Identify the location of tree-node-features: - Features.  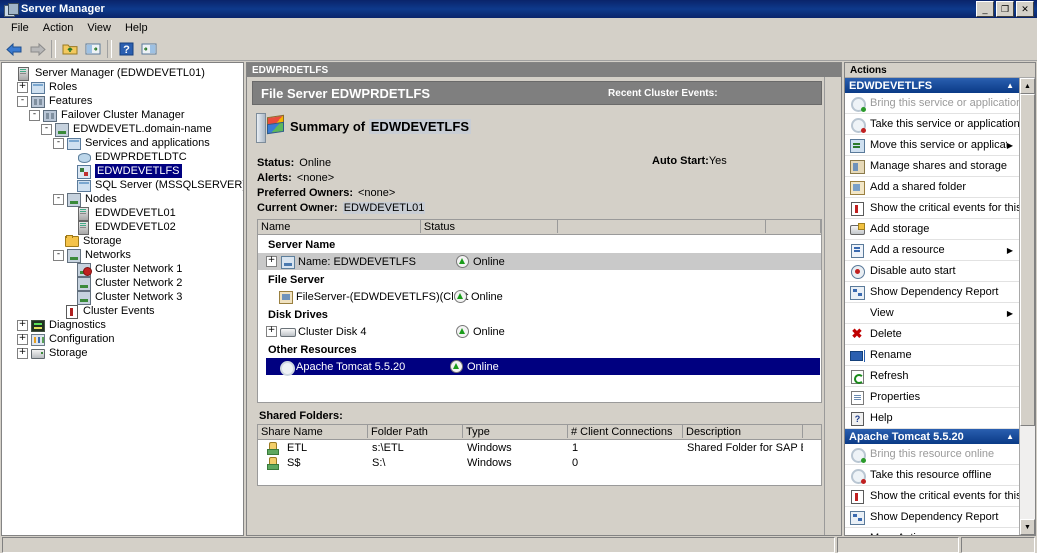
(124, 101).